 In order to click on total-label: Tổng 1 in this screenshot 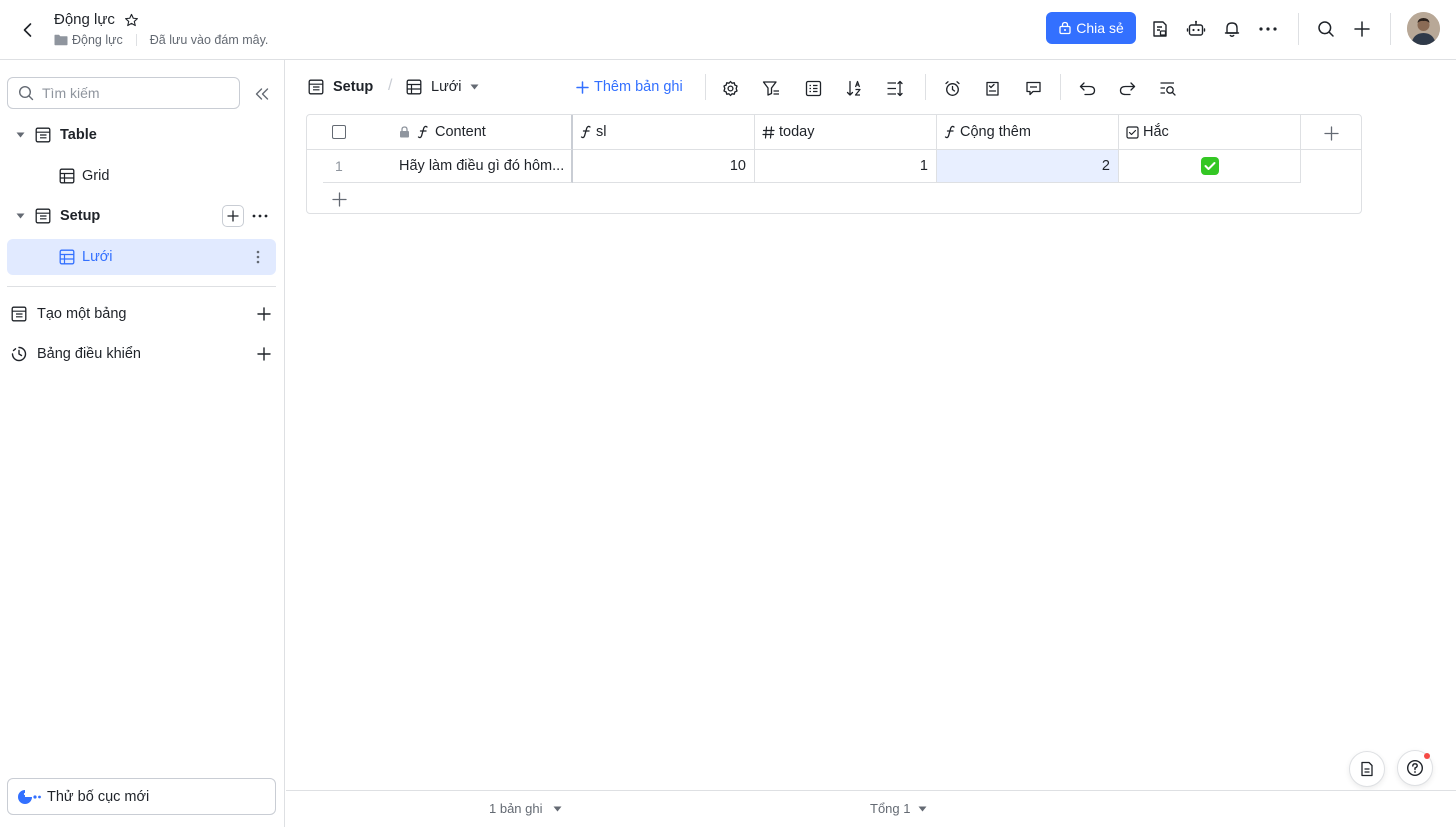, I will do `click(890, 808)`.